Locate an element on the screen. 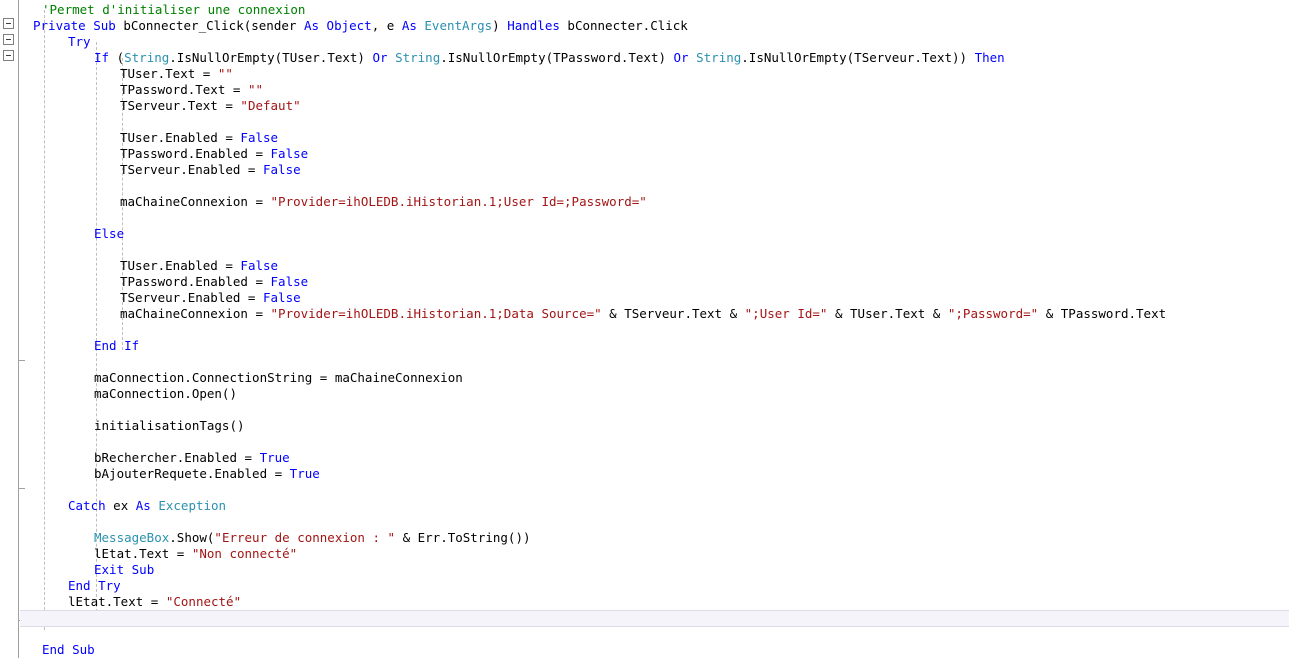  code-token: "Connecté" is located at coordinates (203, 601).